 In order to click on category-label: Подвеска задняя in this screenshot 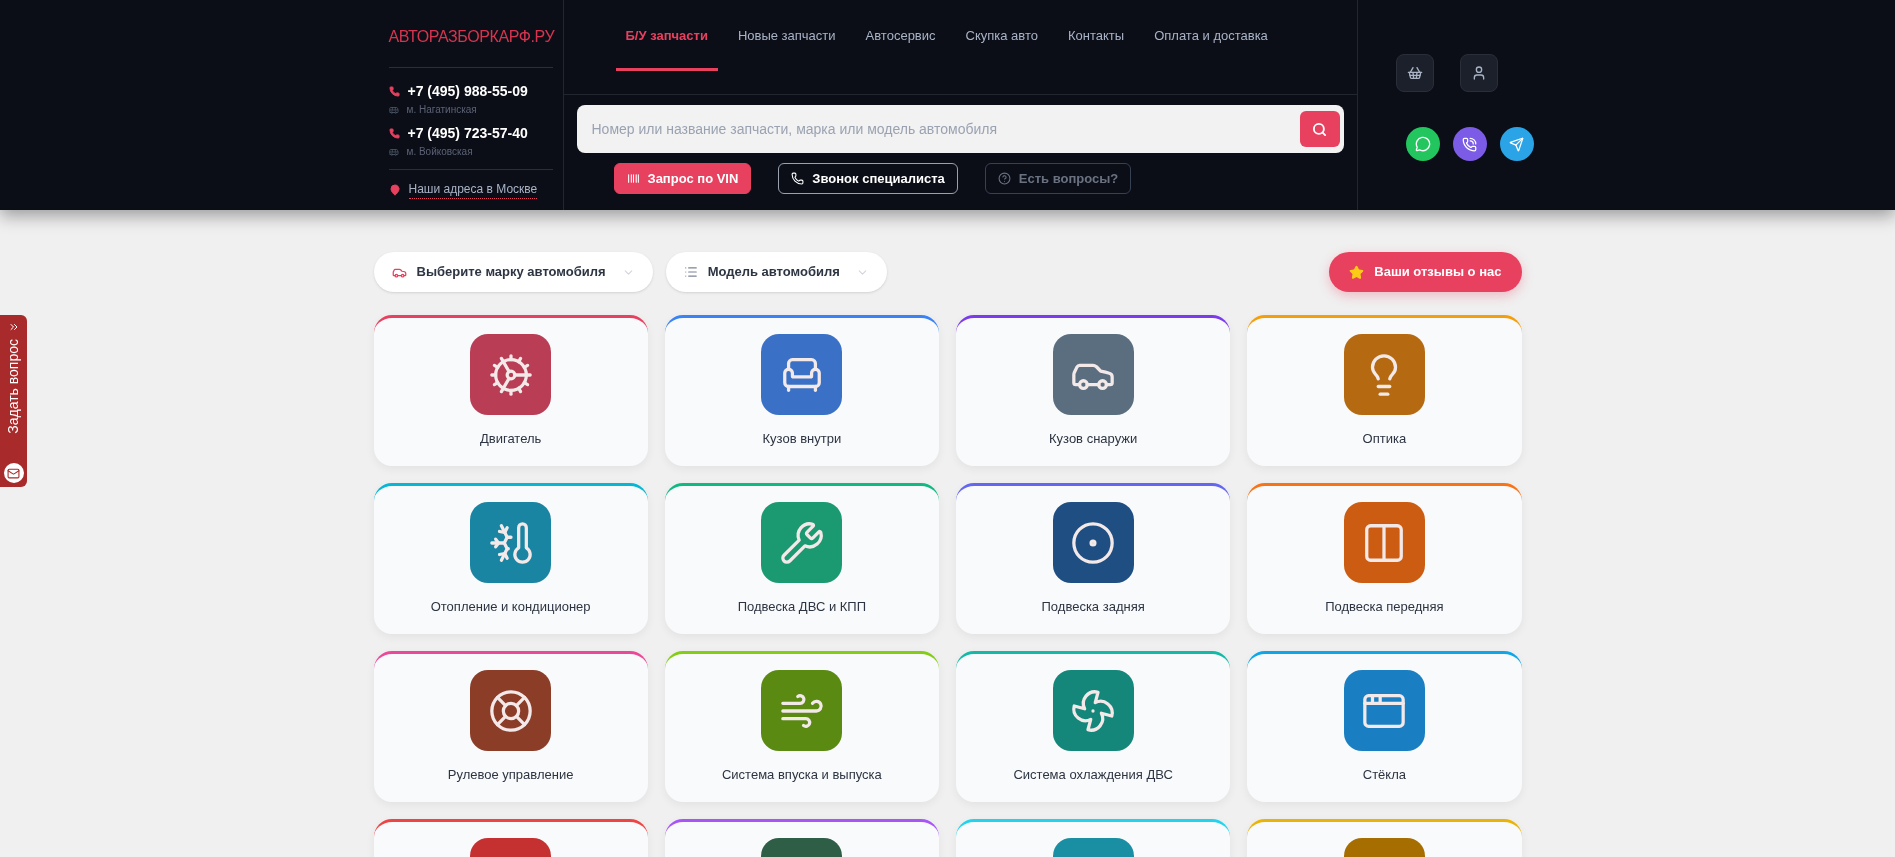, I will do `click(1093, 607)`.